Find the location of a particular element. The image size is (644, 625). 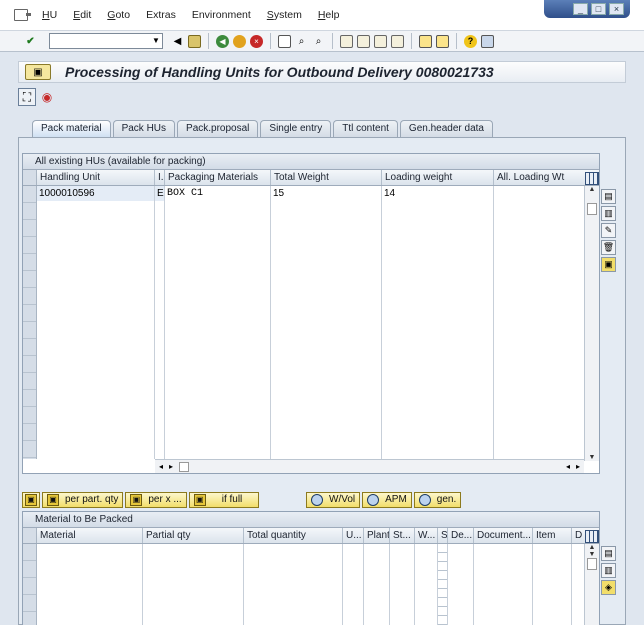

total-weight-cell: 15 is located at coordinates (326, 193).